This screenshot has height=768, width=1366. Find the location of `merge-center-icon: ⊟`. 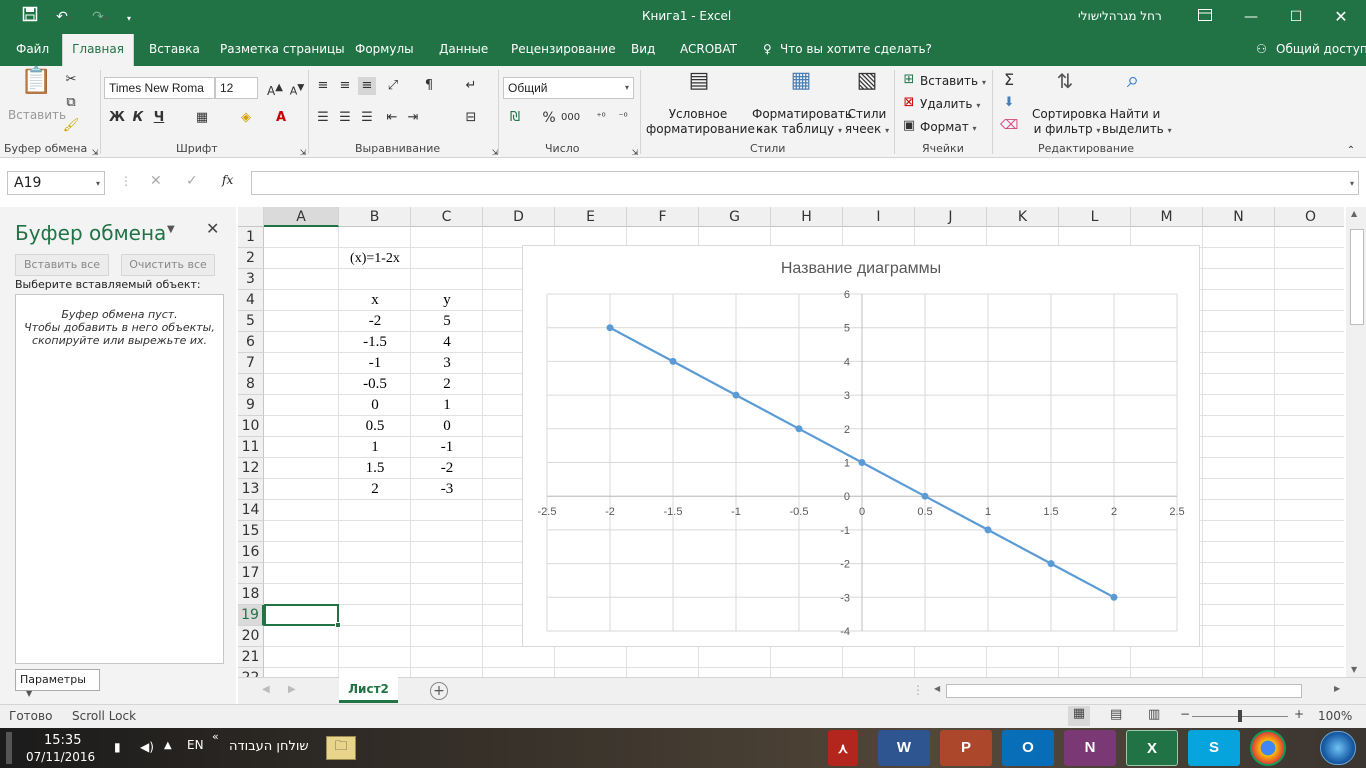

merge-center-icon: ⊟ is located at coordinates (471, 118).